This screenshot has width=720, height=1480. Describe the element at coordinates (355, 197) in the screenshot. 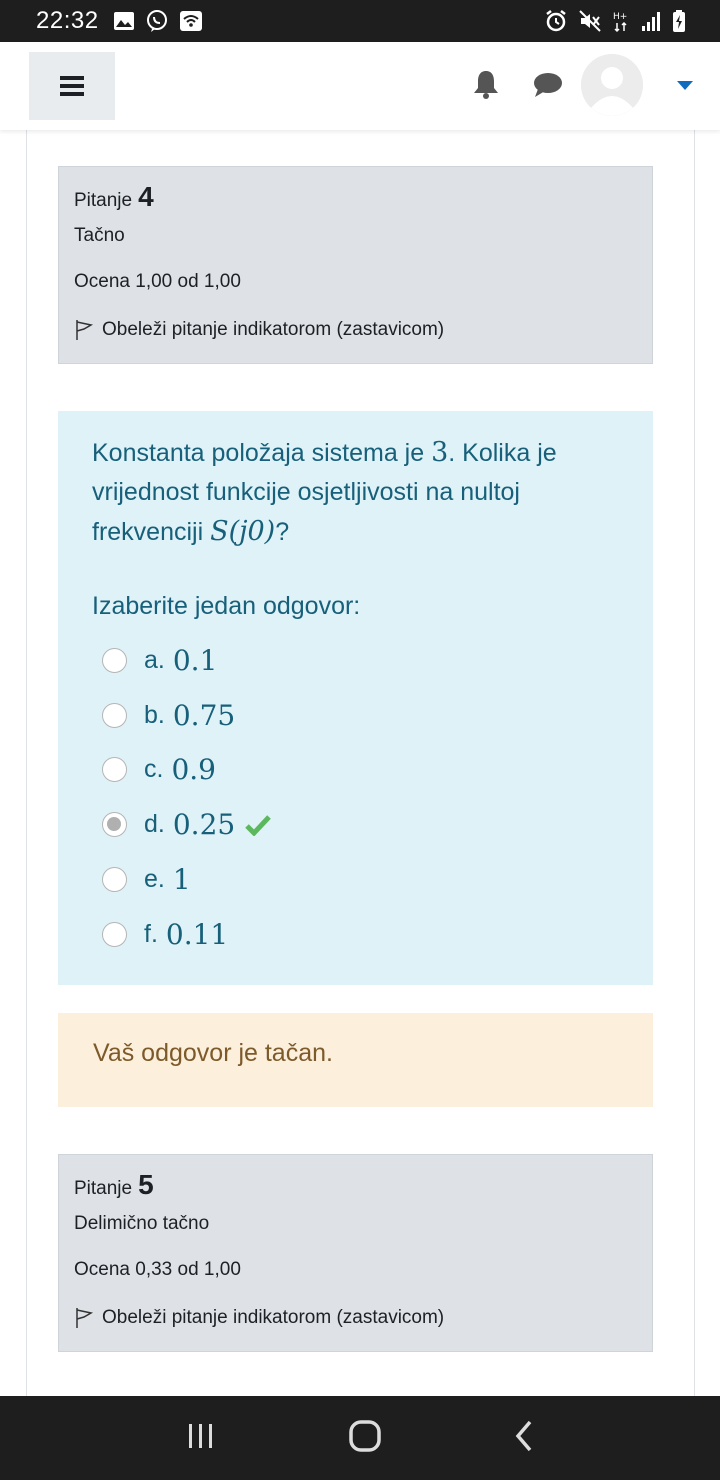

I see `question-number: Pitanje 4` at that location.